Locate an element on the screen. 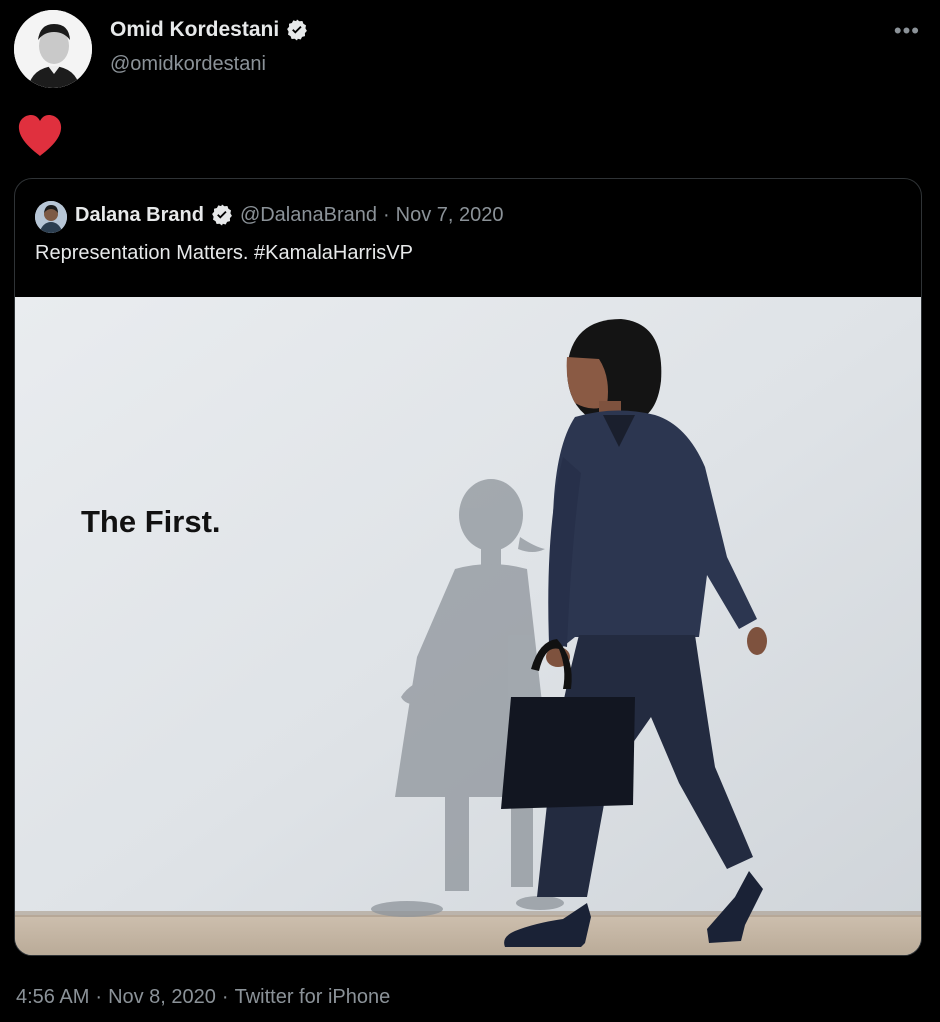 The image size is (940, 1022). author-name: Omid Kordestani is located at coordinates (194, 30).